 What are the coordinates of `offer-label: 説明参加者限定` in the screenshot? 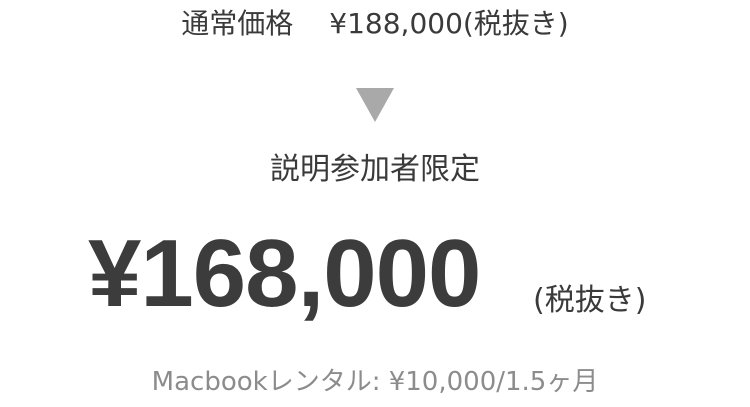 It's located at (375, 169).